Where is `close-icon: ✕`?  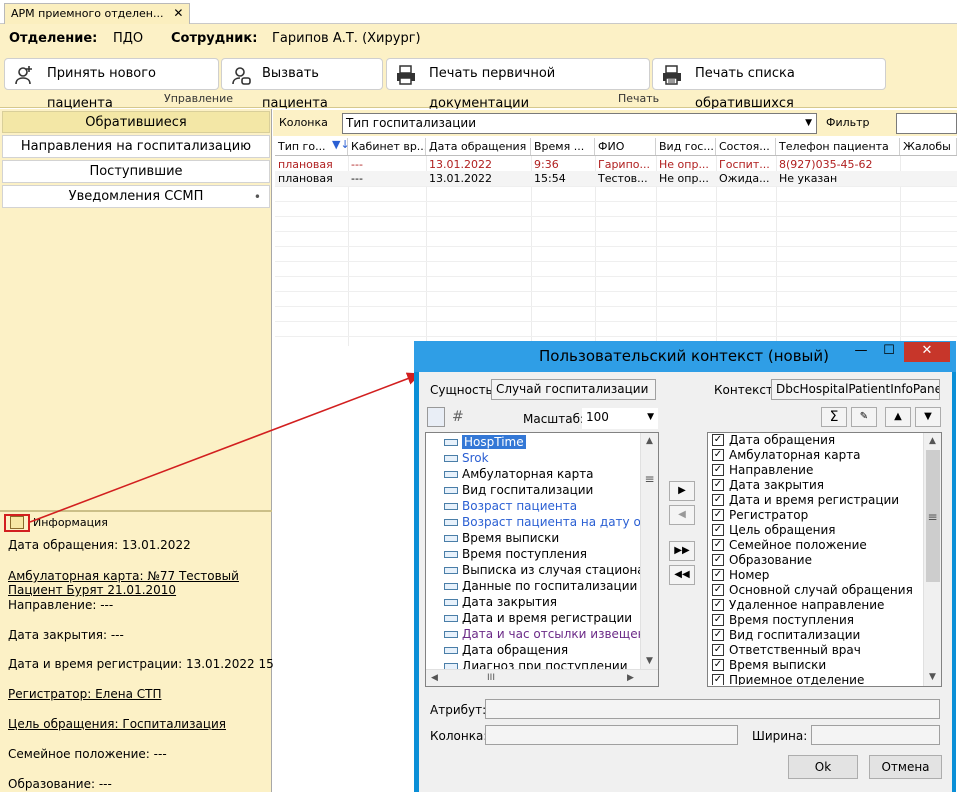
close-icon: ✕ is located at coordinates (927, 352).